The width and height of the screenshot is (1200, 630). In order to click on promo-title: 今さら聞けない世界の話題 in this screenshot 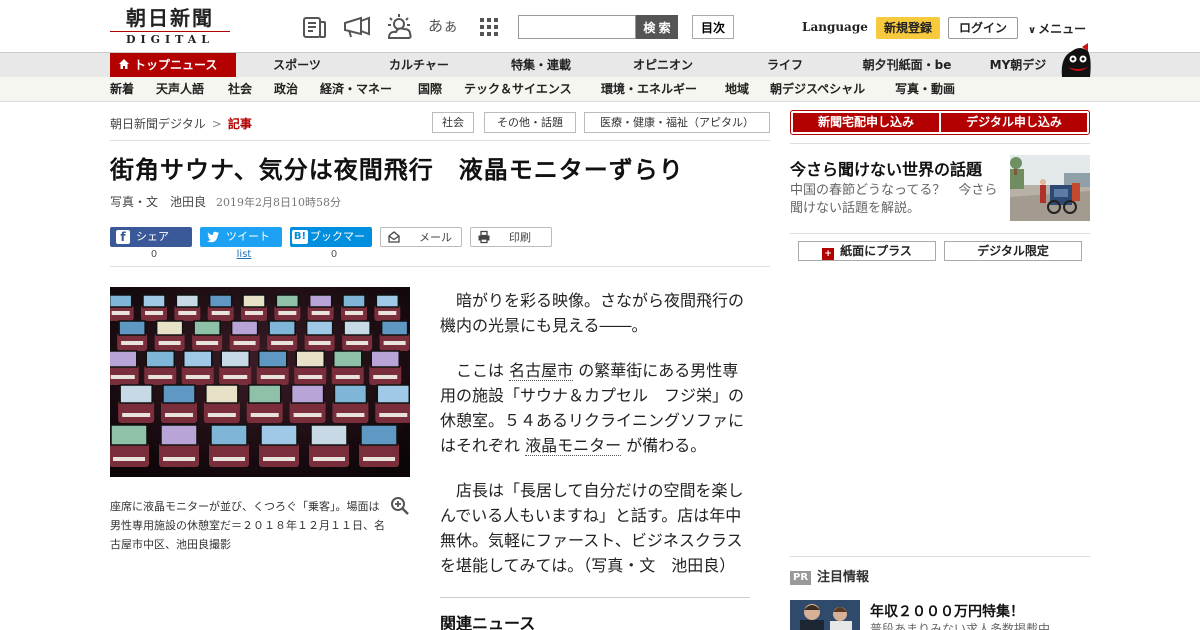, I will do `click(886, 168)`.